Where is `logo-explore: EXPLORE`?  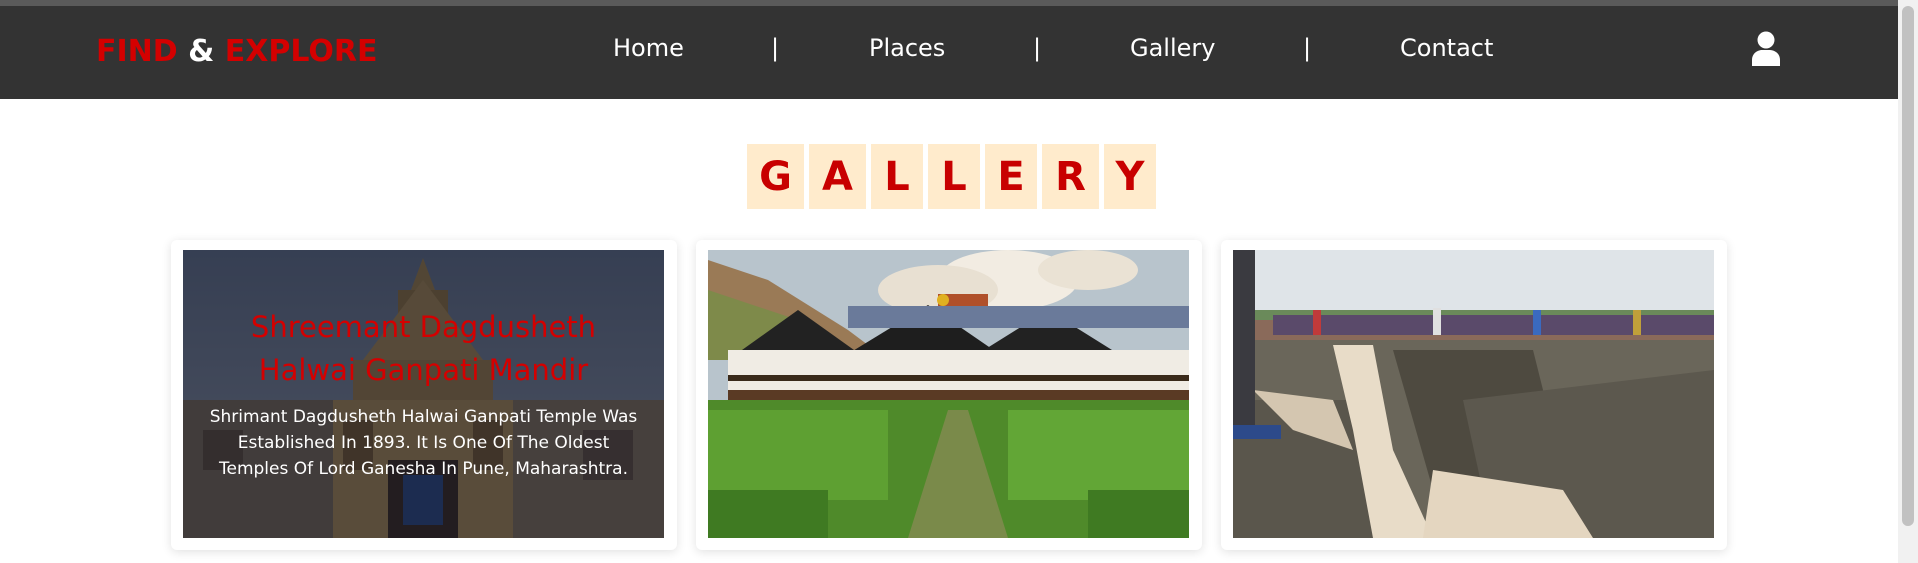 logo-explore: EXPLORE is located at coordinates (301, 51).